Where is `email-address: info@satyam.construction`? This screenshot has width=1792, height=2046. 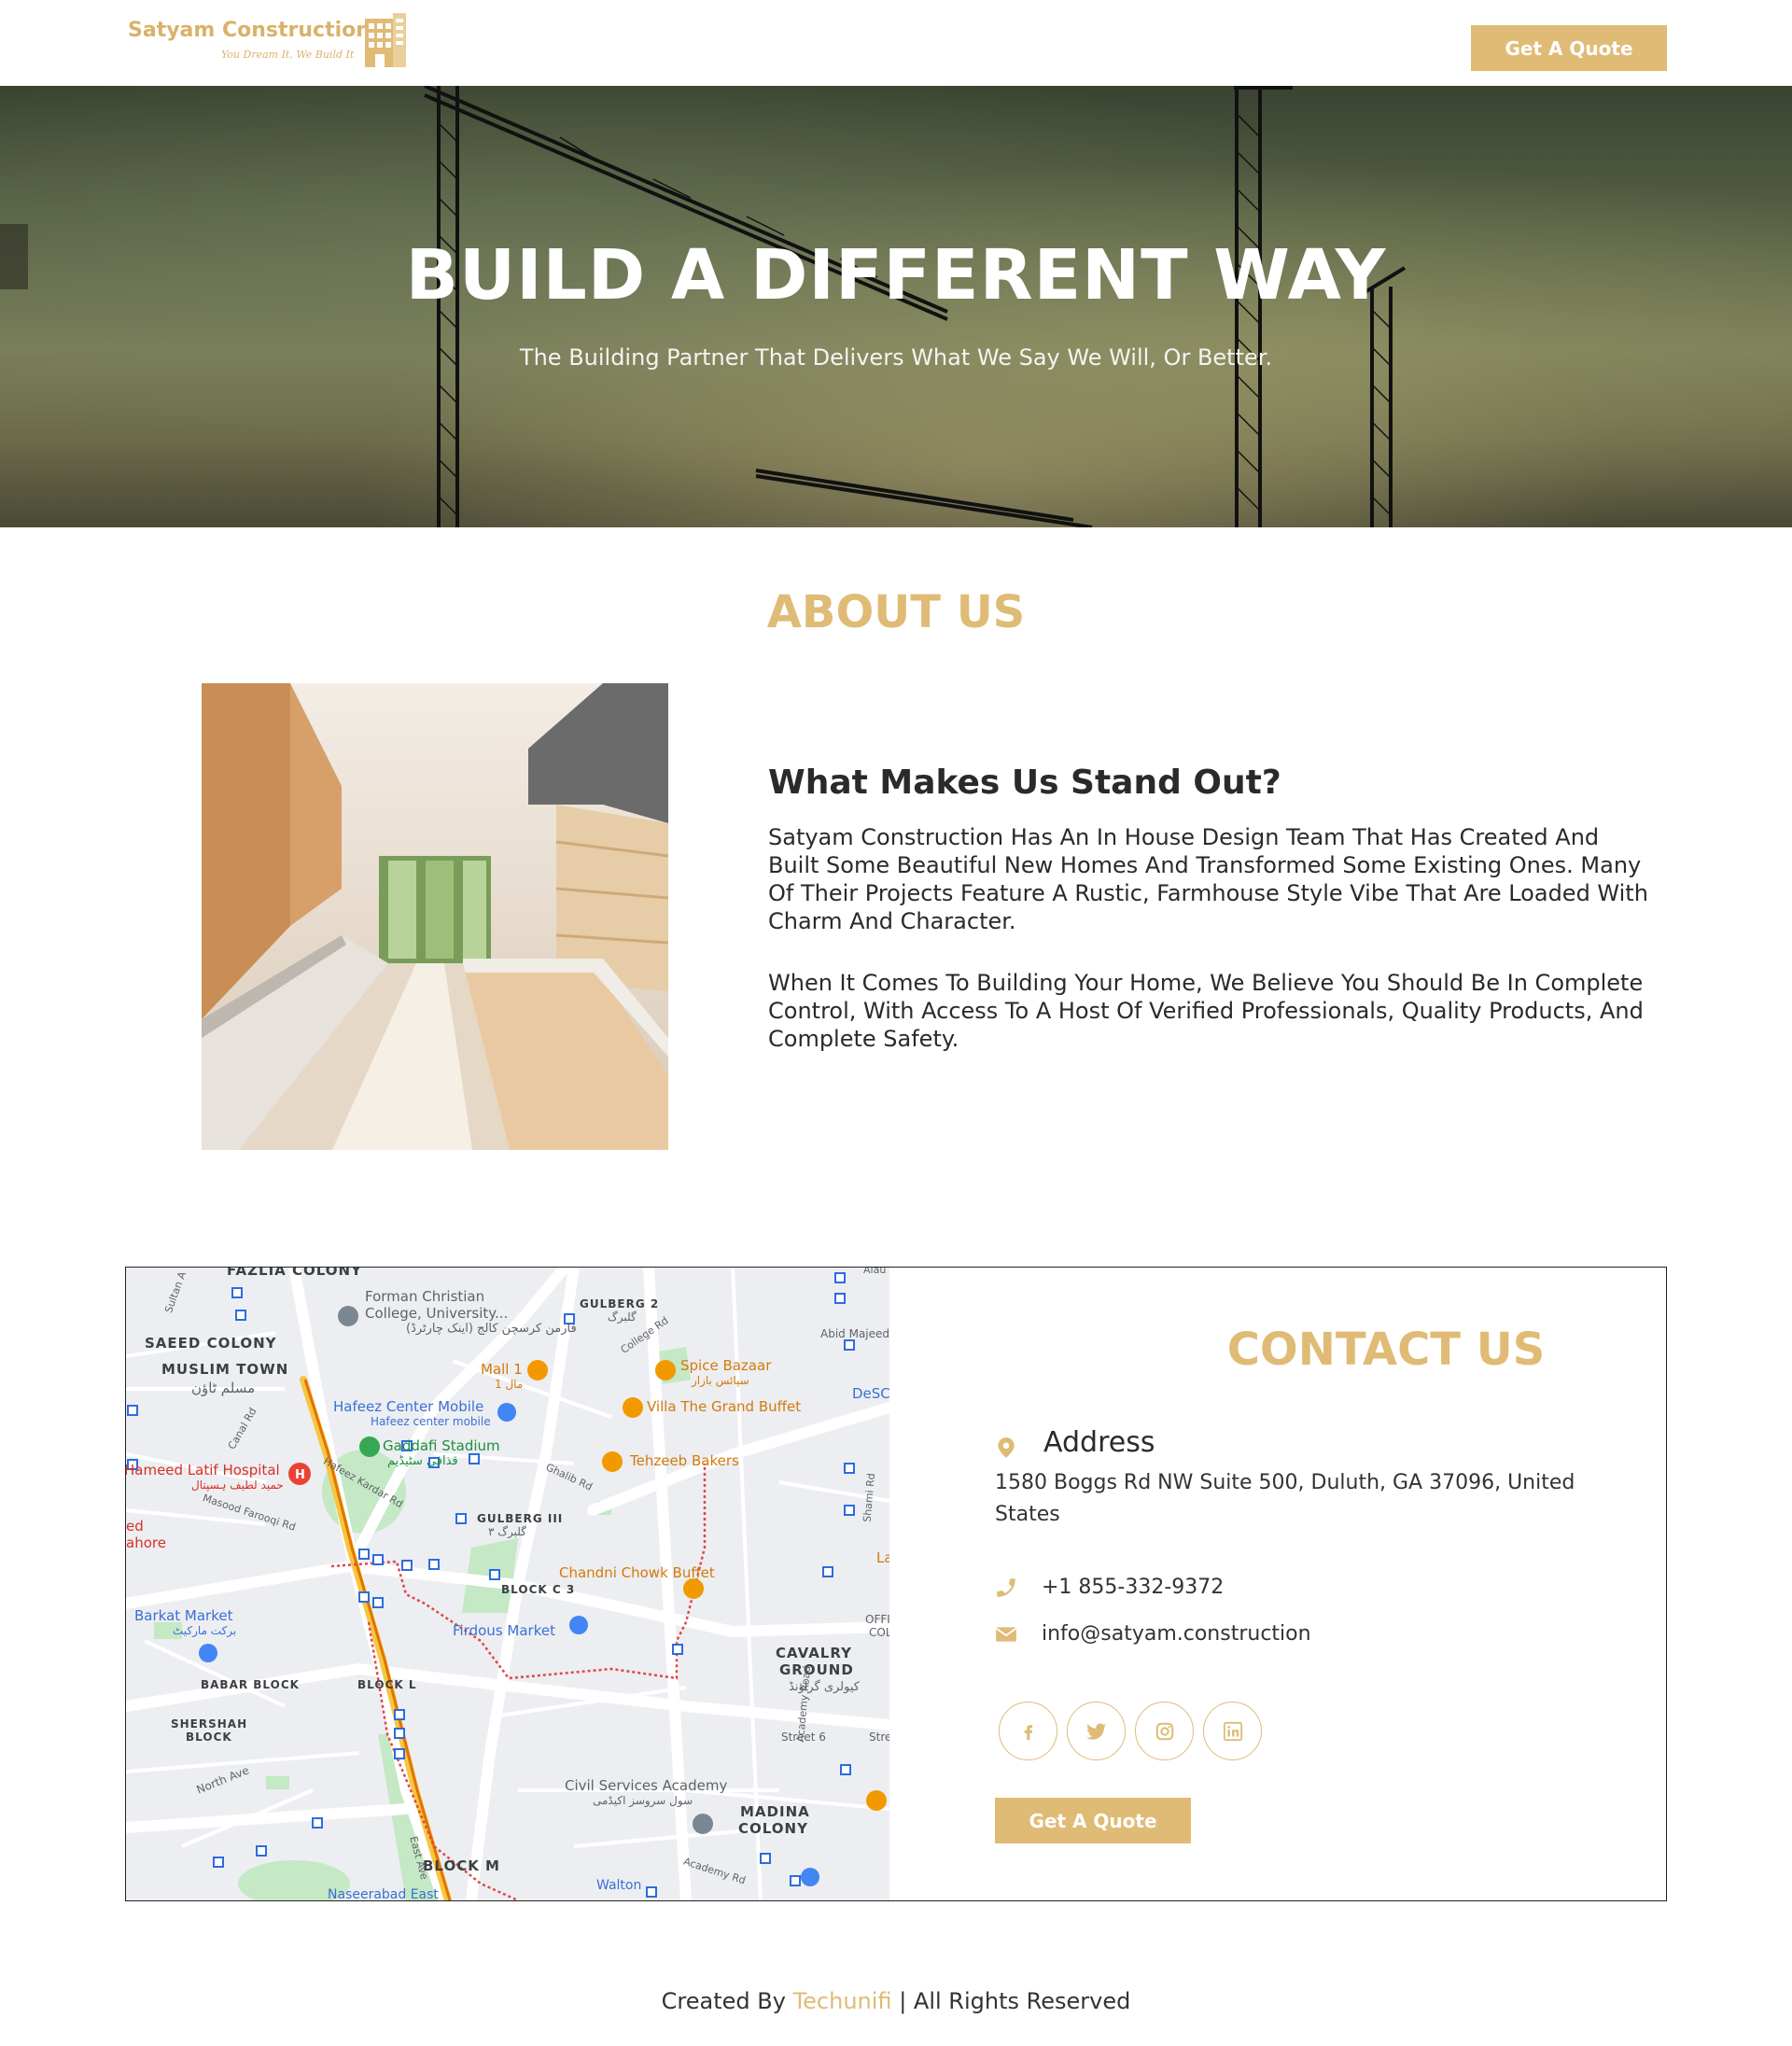
email-address: info@satyam.construction is located at coordinates (1176, 1634).